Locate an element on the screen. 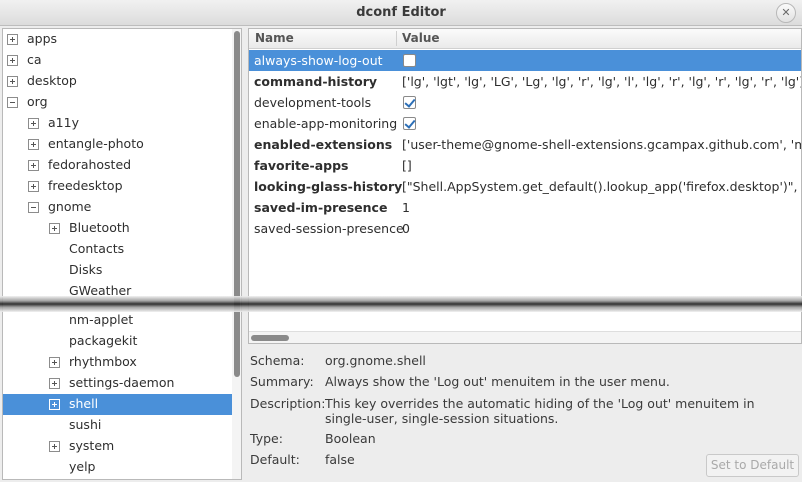 The width and height of the screenshot is (802, 482). tree-item: yelp is located at coordinates (117, 467).